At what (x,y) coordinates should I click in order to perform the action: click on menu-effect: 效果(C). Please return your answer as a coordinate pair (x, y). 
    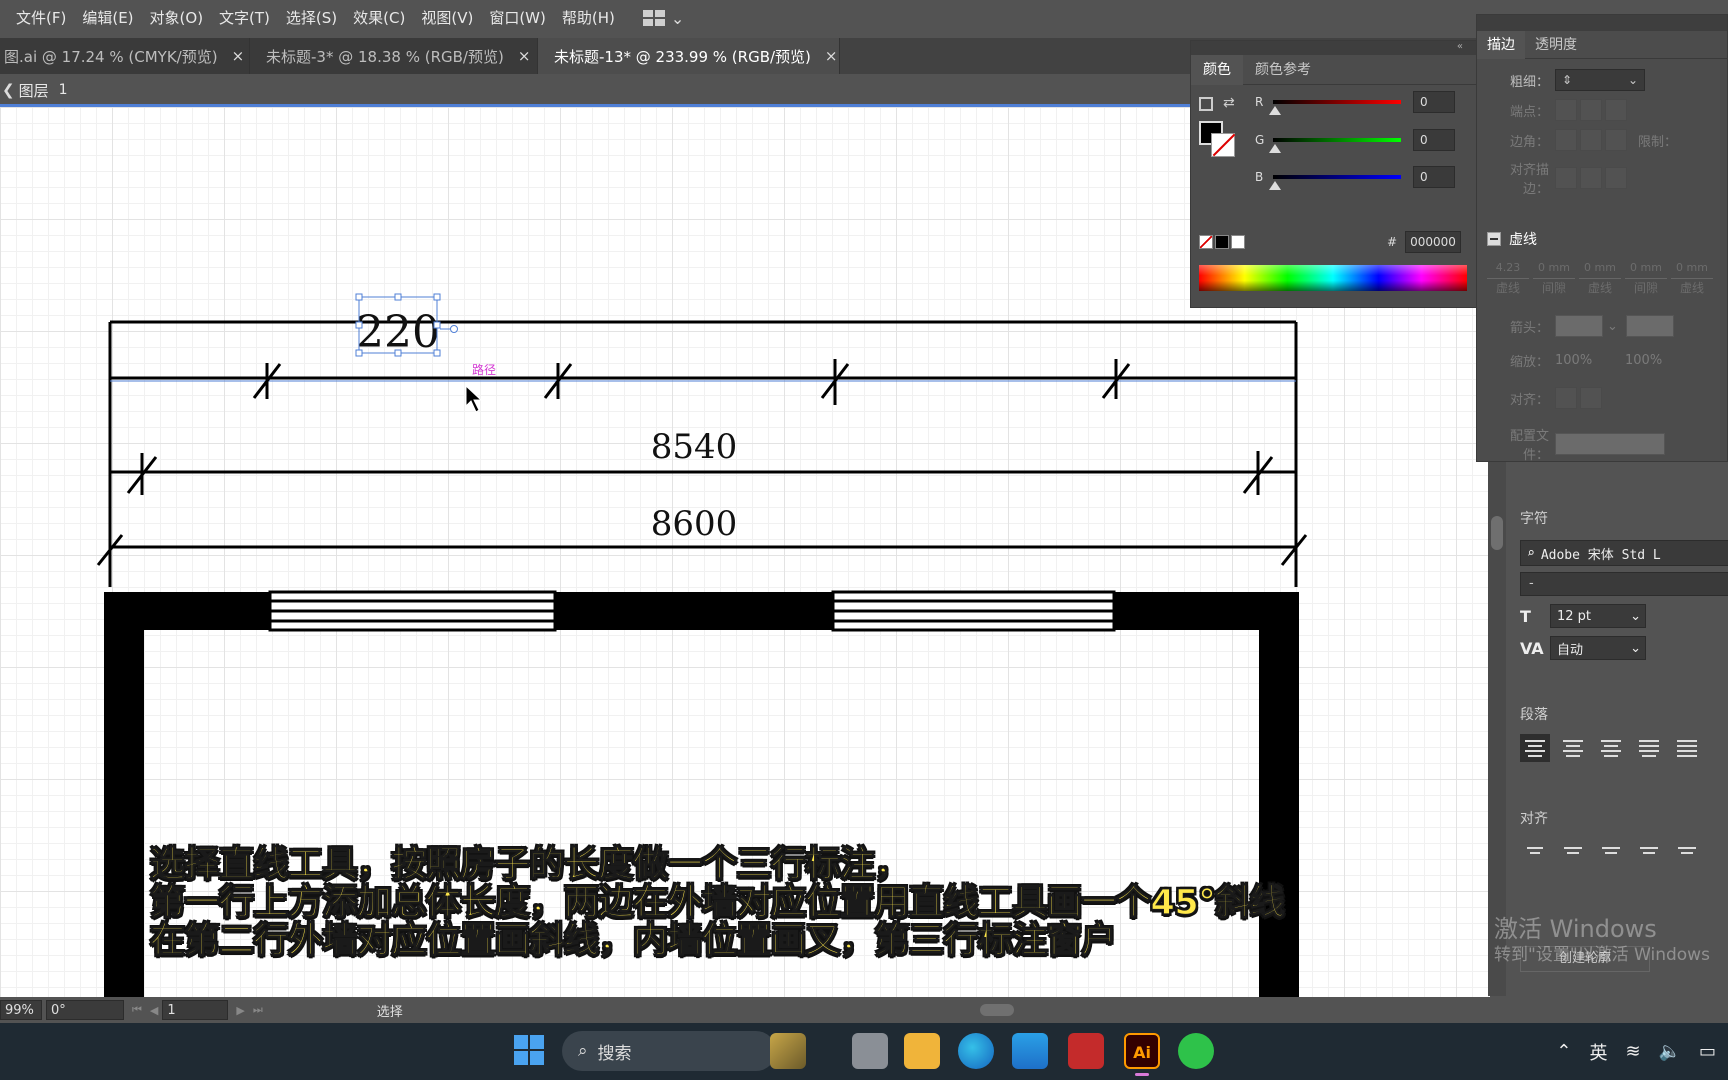
    Looking at the image, I should click on (379, 18).